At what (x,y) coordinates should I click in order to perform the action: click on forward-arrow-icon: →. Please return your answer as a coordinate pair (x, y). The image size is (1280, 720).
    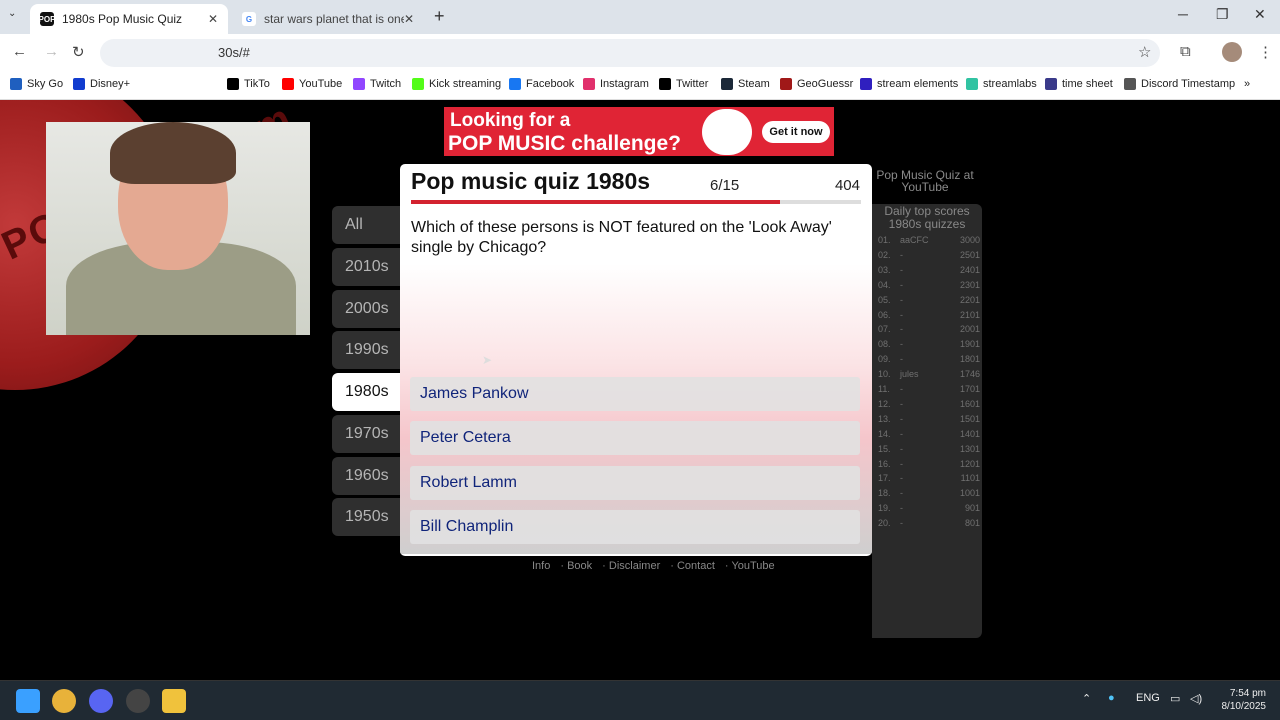
    Looking at the image, I should click on (51, 51).